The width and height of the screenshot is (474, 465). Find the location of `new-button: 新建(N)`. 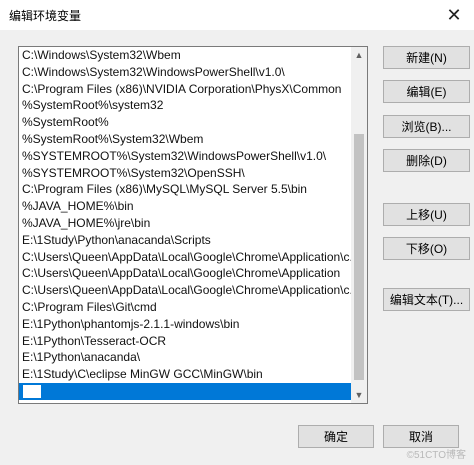

new-button: 新建(N) is located at coordinates (426, 57).